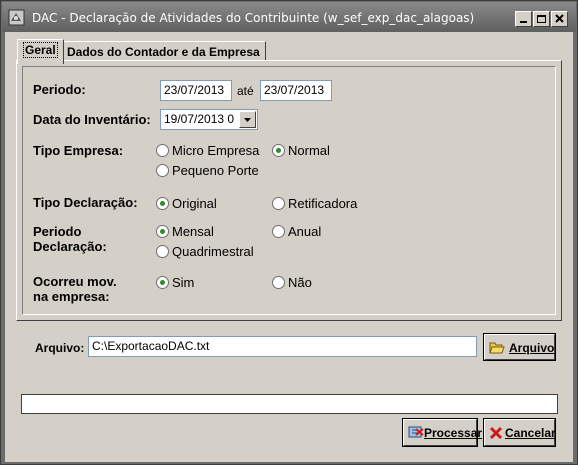 This screenshot has height=465, width=578. Describe the element at coordinates (183, 282) in the screenshot. I see `radio-sim-label: Sim` at that location.